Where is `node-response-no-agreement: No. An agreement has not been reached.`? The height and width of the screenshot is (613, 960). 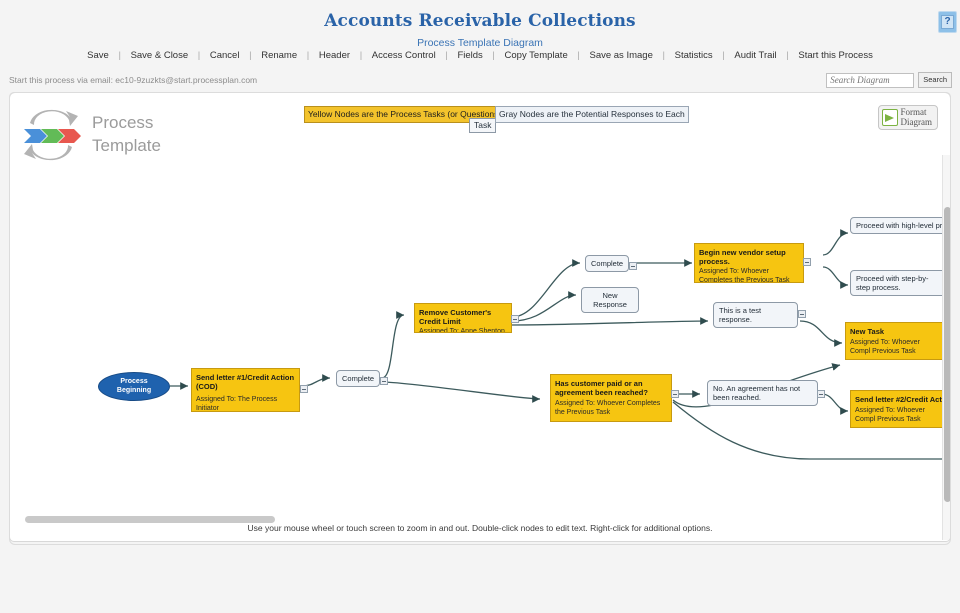 node-response-no-agreement: No. An agreement has not been reached. is located at coordinates (762, 393).